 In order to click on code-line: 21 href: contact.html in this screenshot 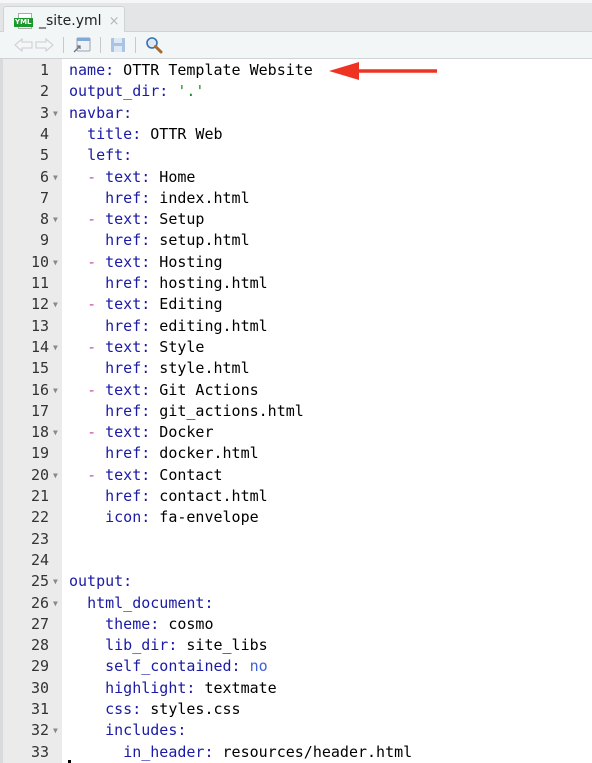, I will do `click(296, 496)`.